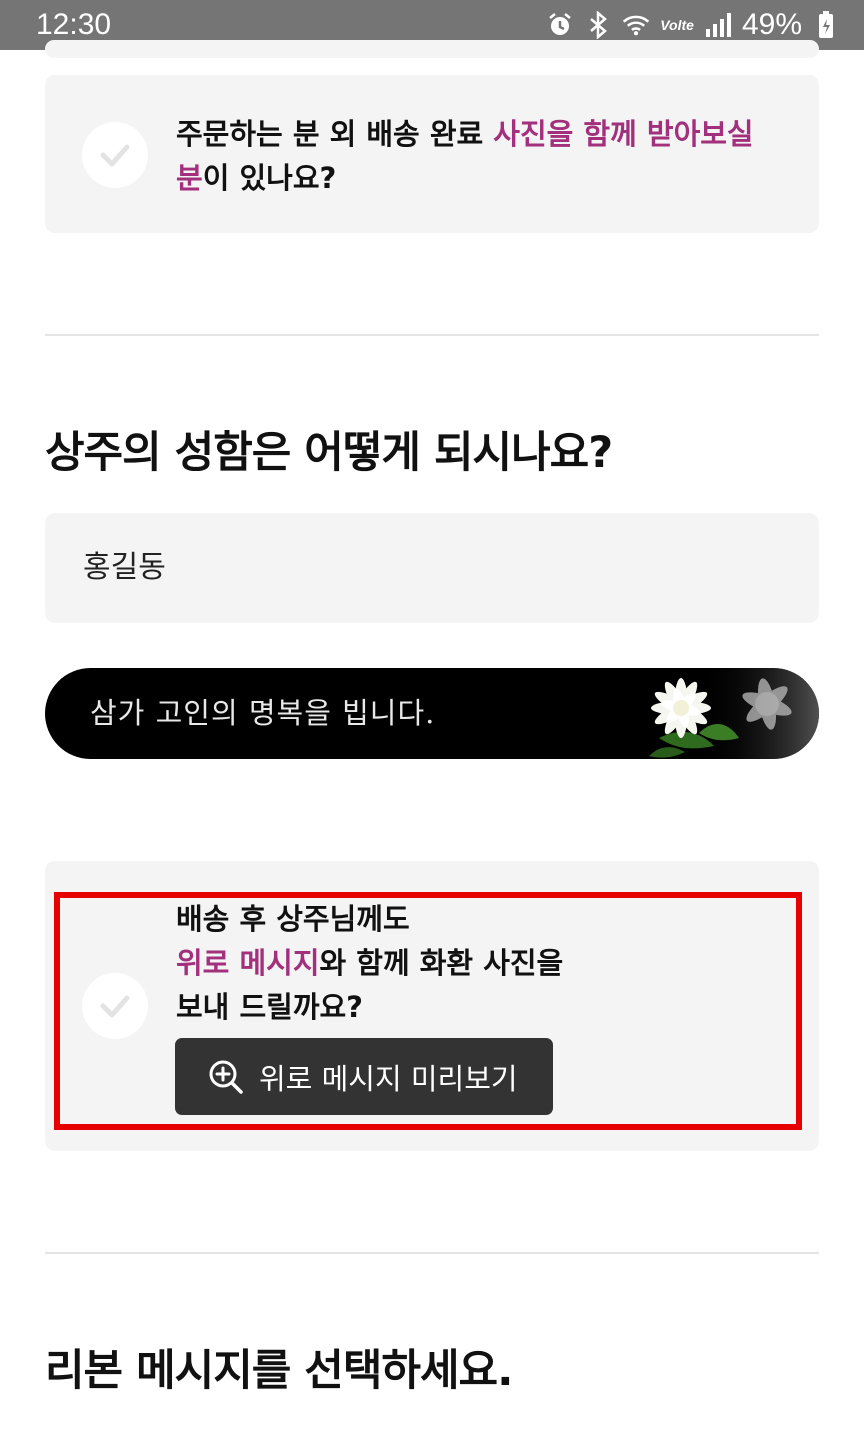 The height and width of the screenshot is (1442, 864). I want to click on status-icons: Volte 49%, so click(693, 25).